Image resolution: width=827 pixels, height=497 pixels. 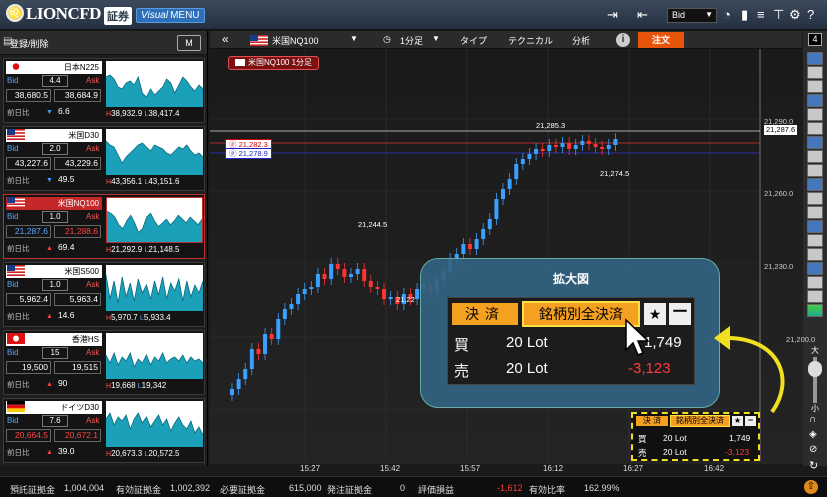 What do you see at coordinates (778, 15) in the screenshot?
I see `tools-icon: ⊤` at bounding box center [778, 15].